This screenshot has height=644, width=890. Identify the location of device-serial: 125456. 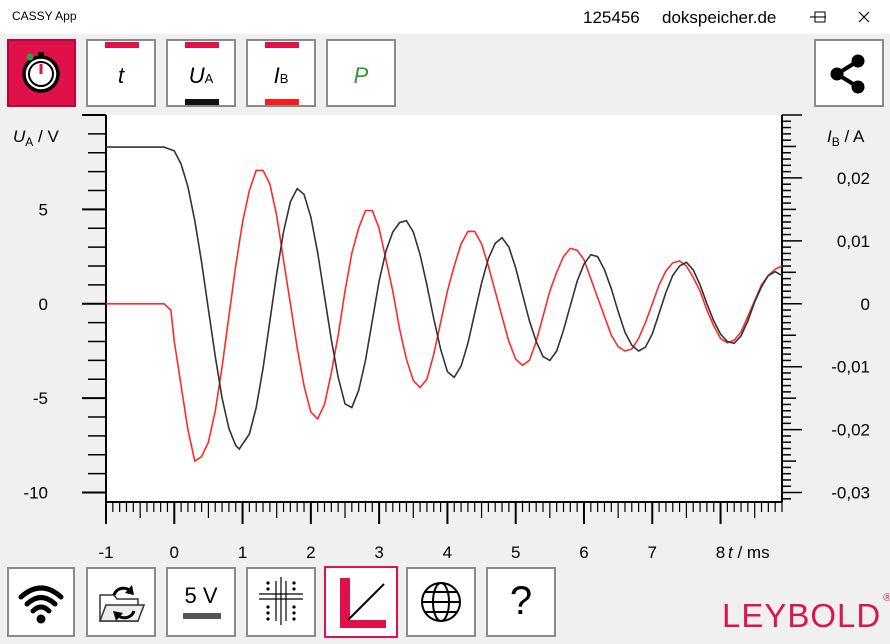
(611, 17).